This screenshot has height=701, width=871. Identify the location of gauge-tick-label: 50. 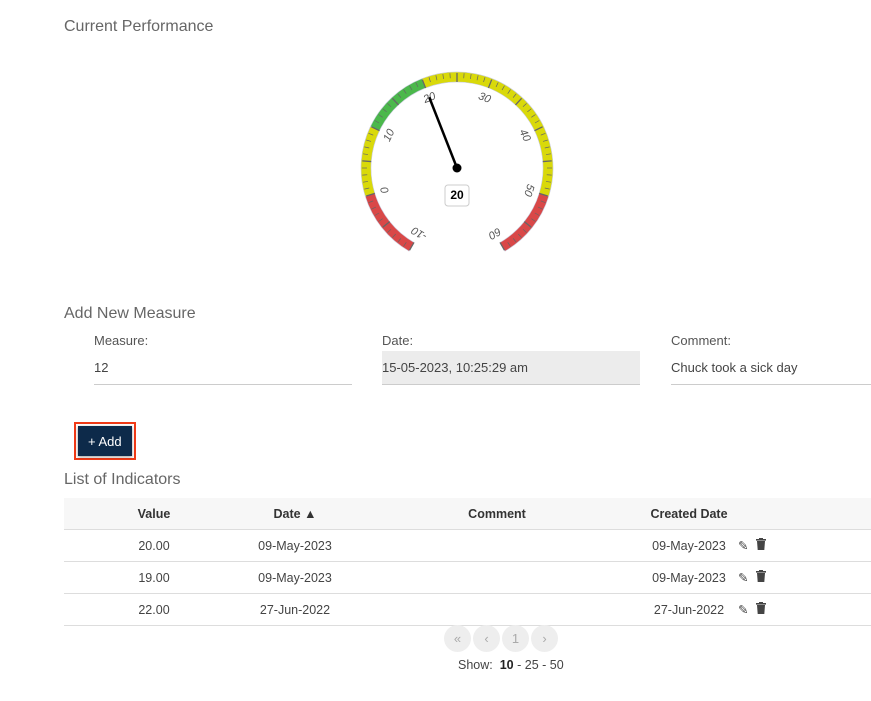
(528, 191).